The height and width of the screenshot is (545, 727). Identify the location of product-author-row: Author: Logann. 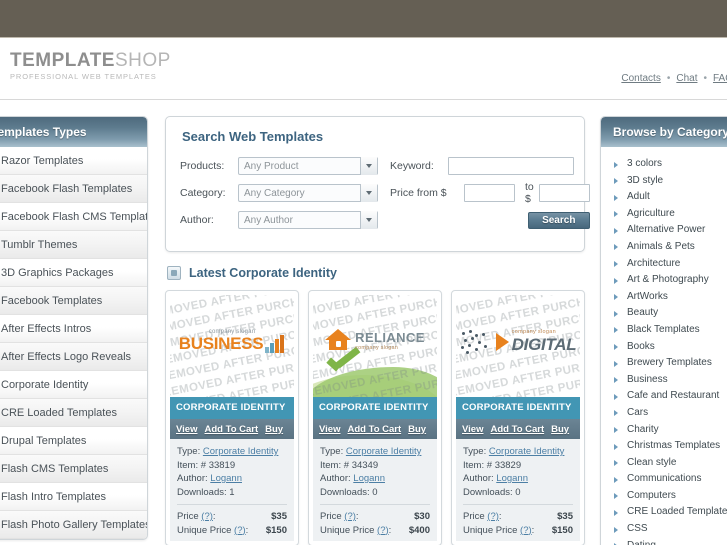
(232, 479).